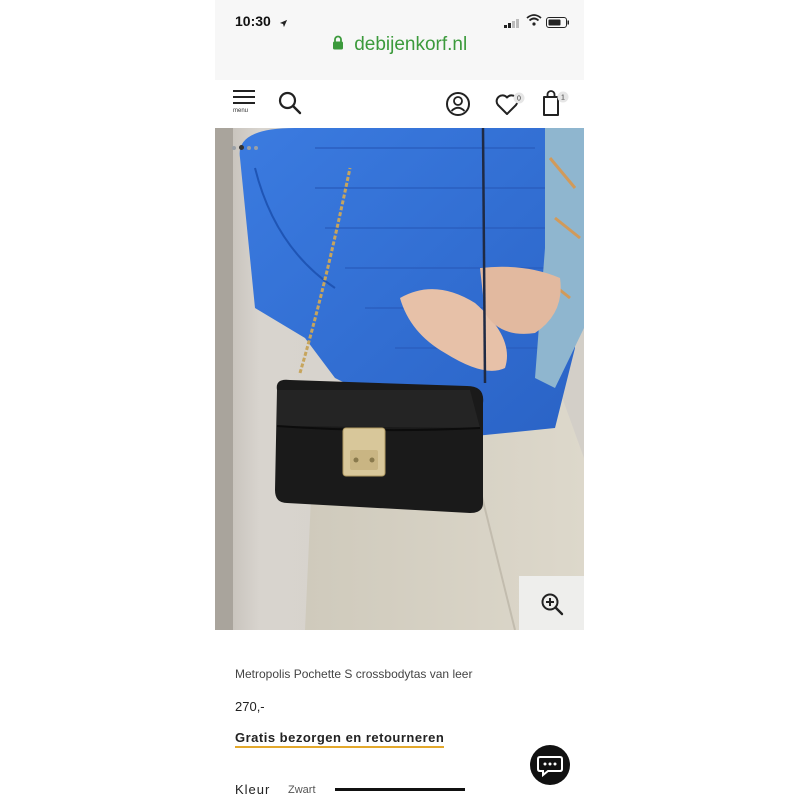 This screenshot has width=800, height=800. What do you see at coordinates (558, 24) in the screenshot?
I see `battery-icon` at bounding box center [558, 24].